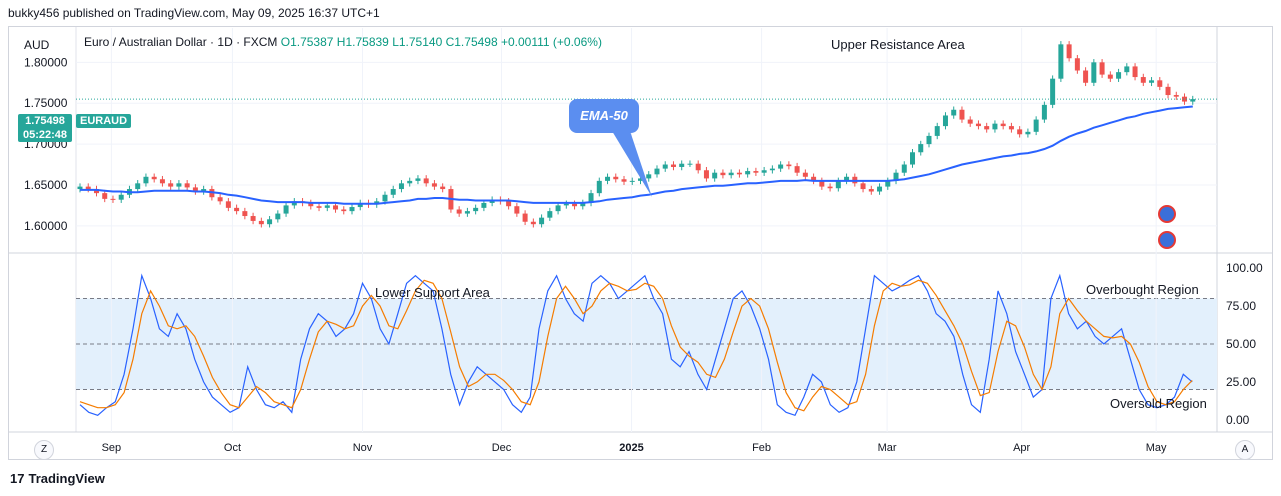 This screenshot has width=1281, height=496. What do you see at coordinates (46, 103) in the screenshot?
I see `price-tick-label: 1.75000` at bounding box center [46, 103].